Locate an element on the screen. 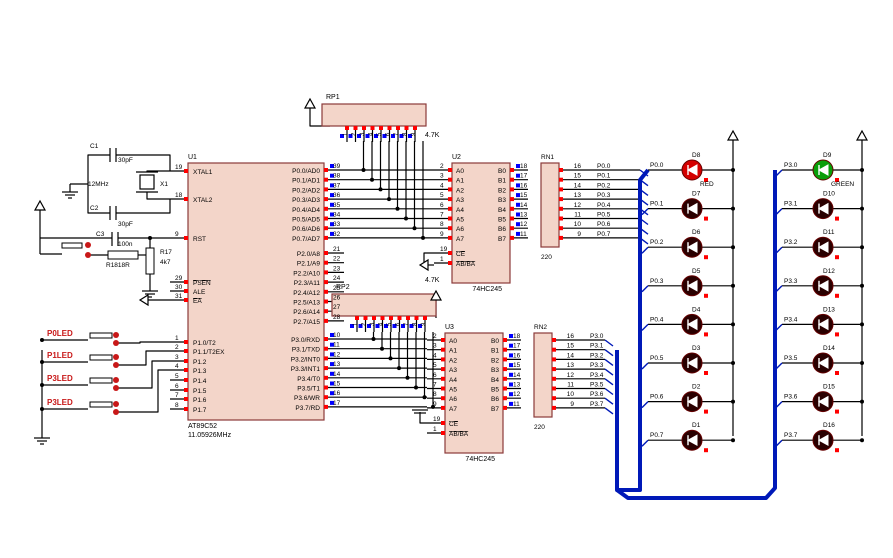  resistor-pack-rp2 is located at coordinates (384, 305).